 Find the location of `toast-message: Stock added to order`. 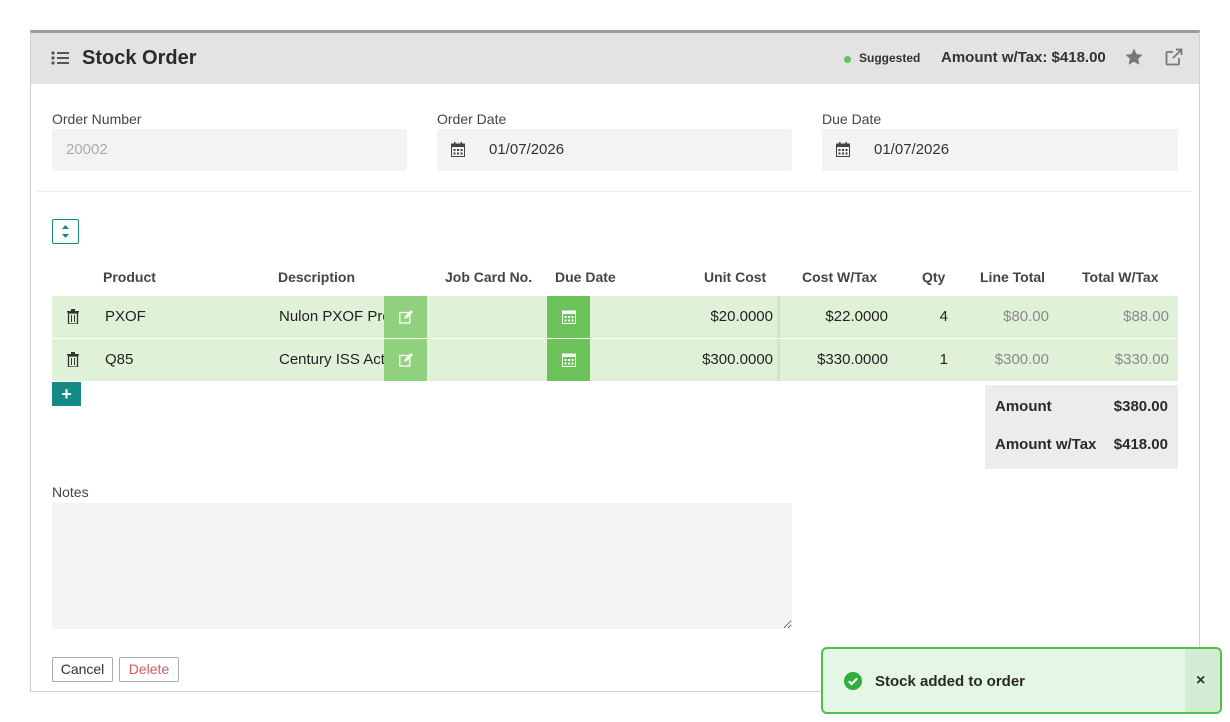

toast-message: Stock added to order is located at coordinates (950, 681).